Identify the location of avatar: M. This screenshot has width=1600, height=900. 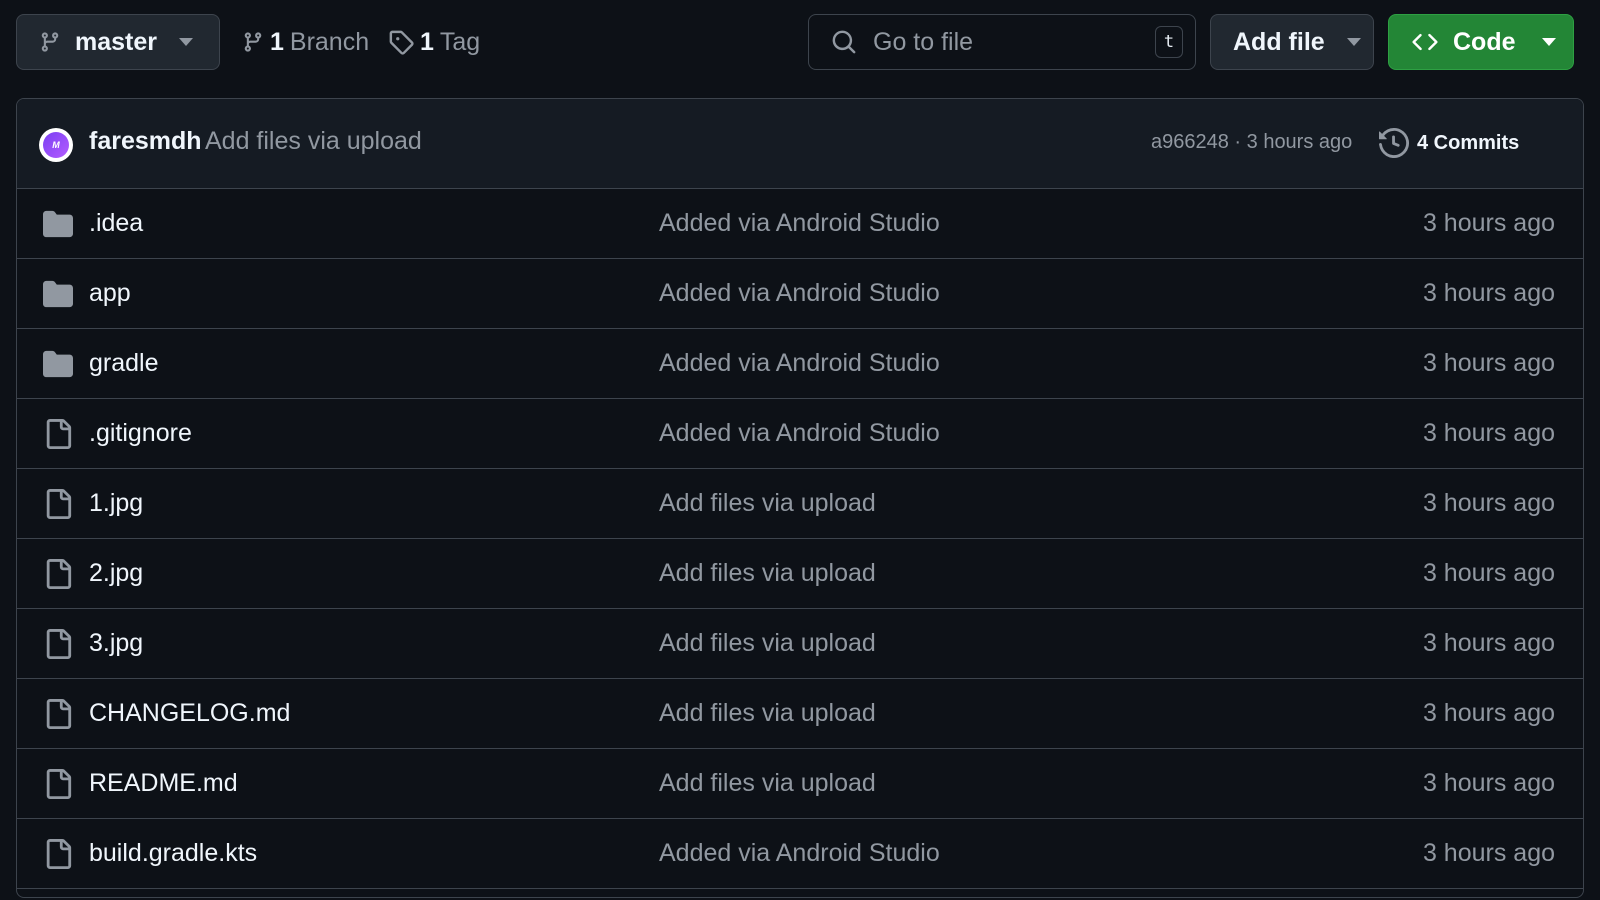
(56, 145).